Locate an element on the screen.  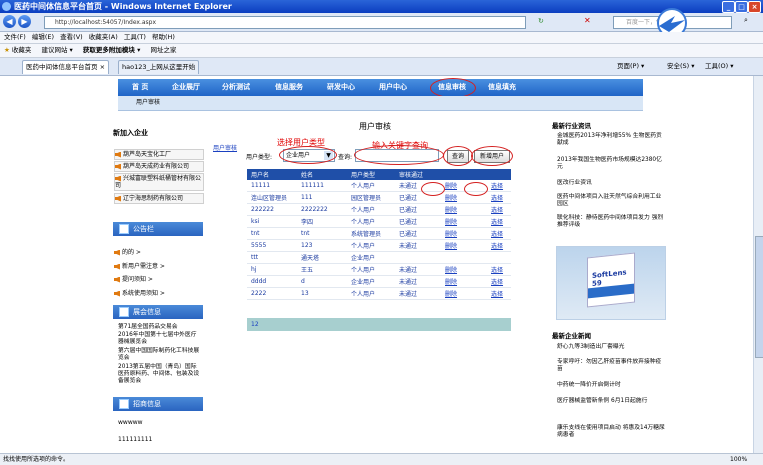
recruit-item: wwwww is located at coordinates (130, 422).